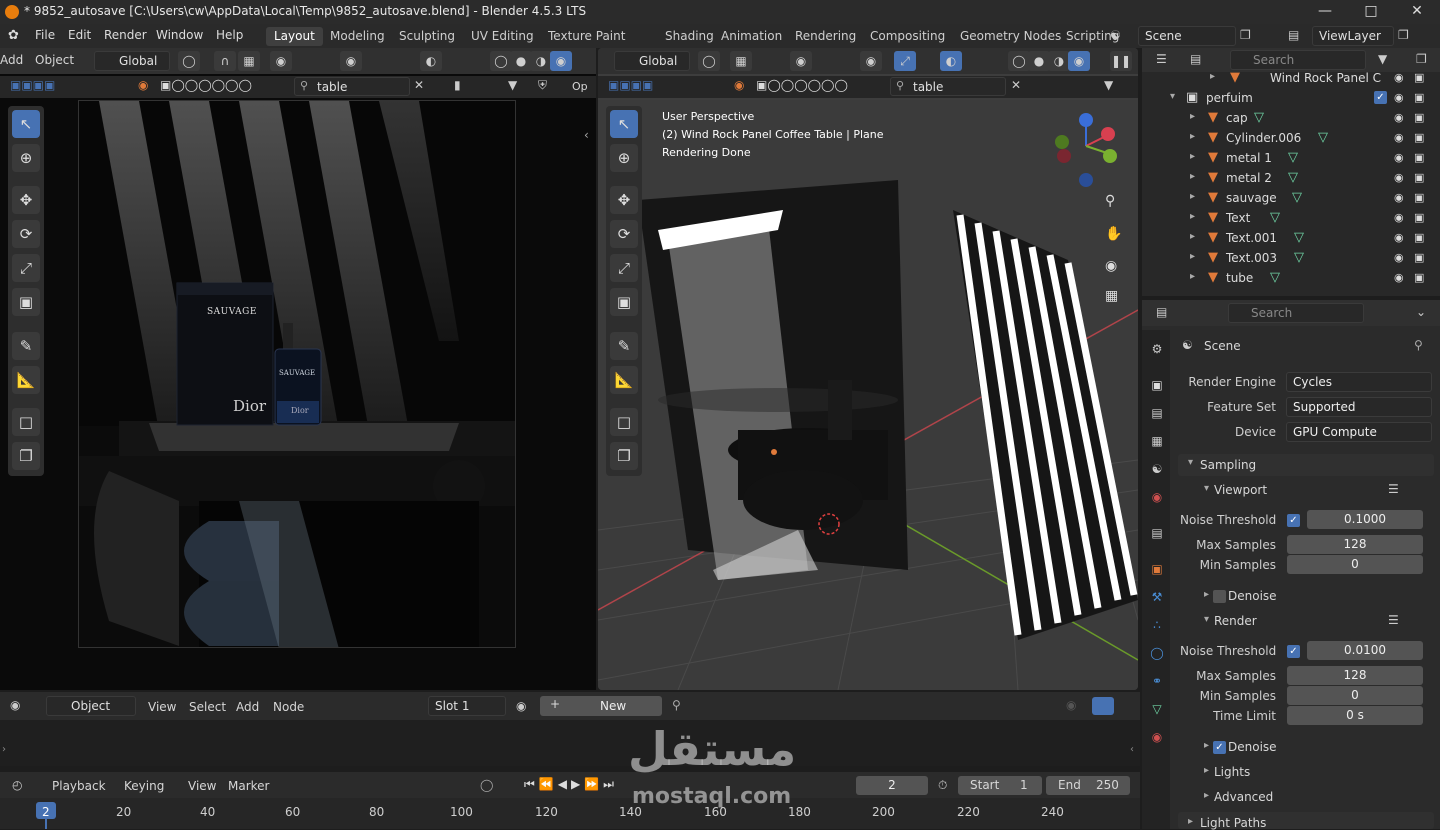 The image size is (1440, 830). I want to click on outliner-editor-type-icon: ☰, so click(1161, 59).